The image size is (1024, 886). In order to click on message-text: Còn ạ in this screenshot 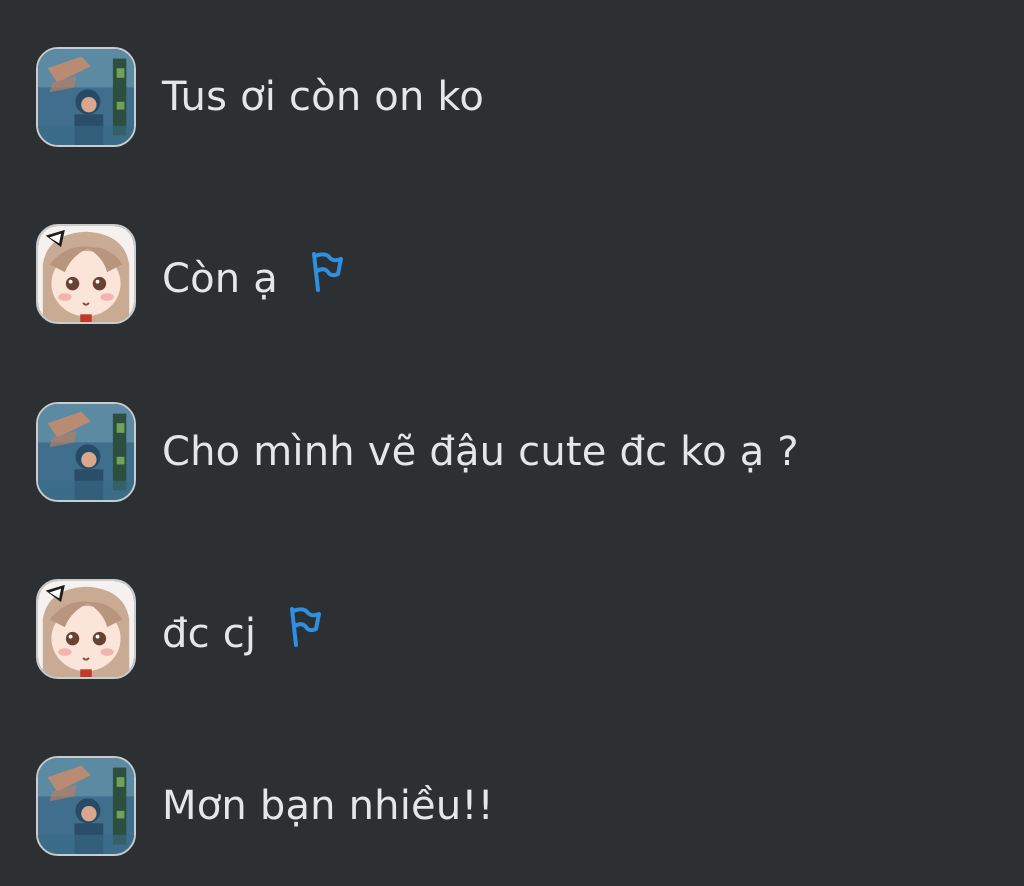, I will do `click(253, 274)`.